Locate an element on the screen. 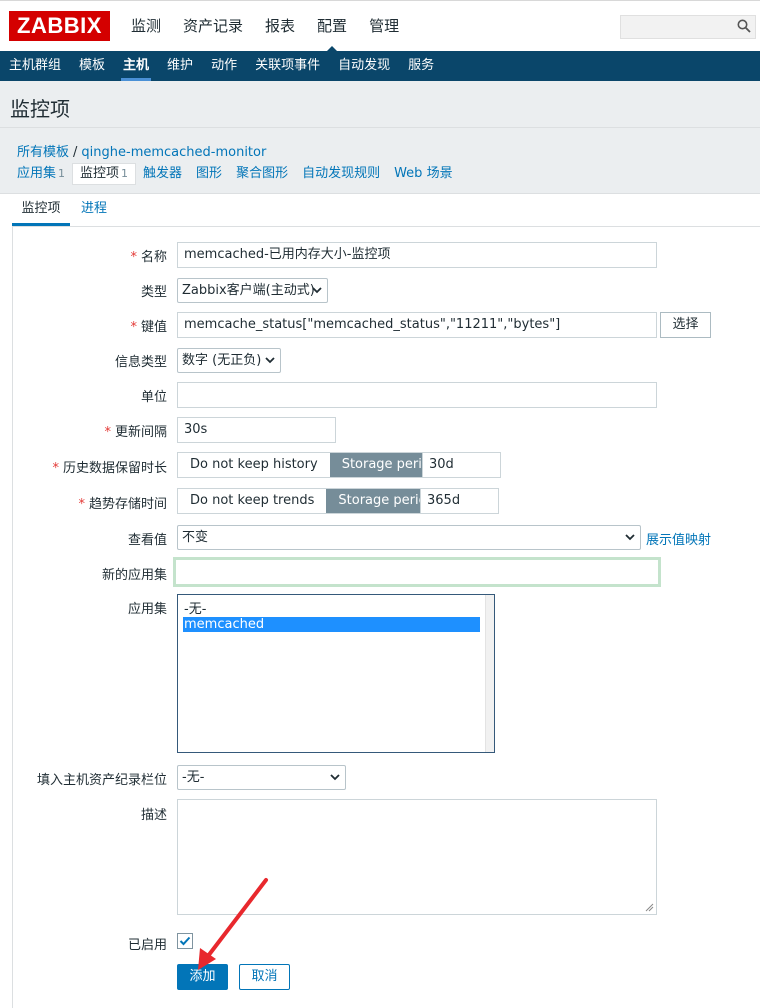  select-key-button: 选择 is located at coordinates (685, 325).